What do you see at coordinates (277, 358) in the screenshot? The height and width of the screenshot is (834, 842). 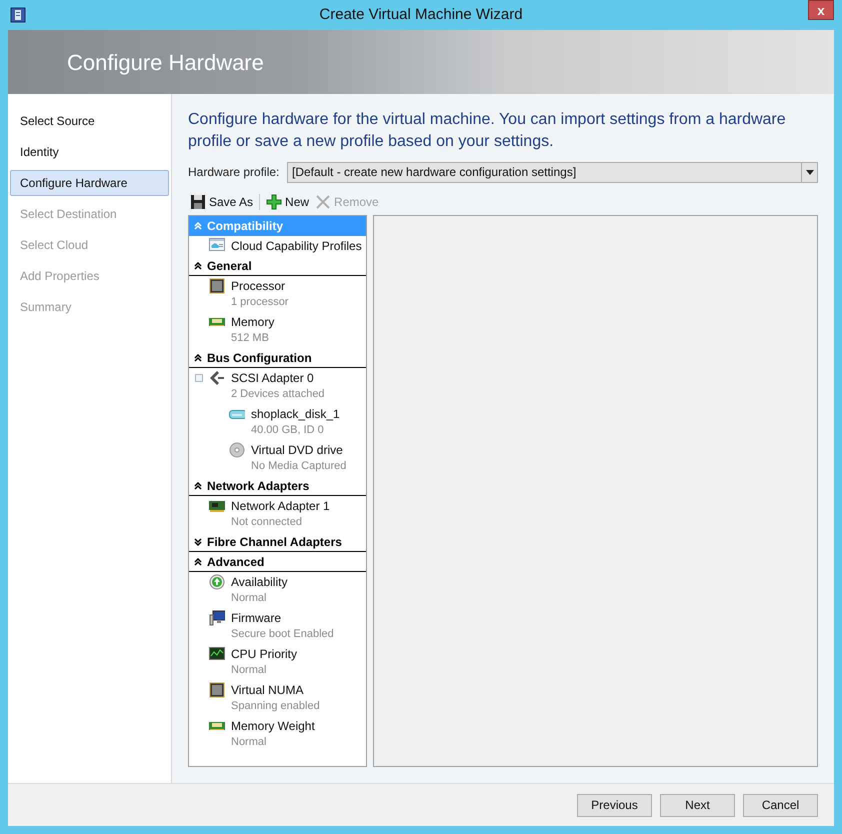 I see `section-header: Bus Configuration` at bounding box center [277, 358].